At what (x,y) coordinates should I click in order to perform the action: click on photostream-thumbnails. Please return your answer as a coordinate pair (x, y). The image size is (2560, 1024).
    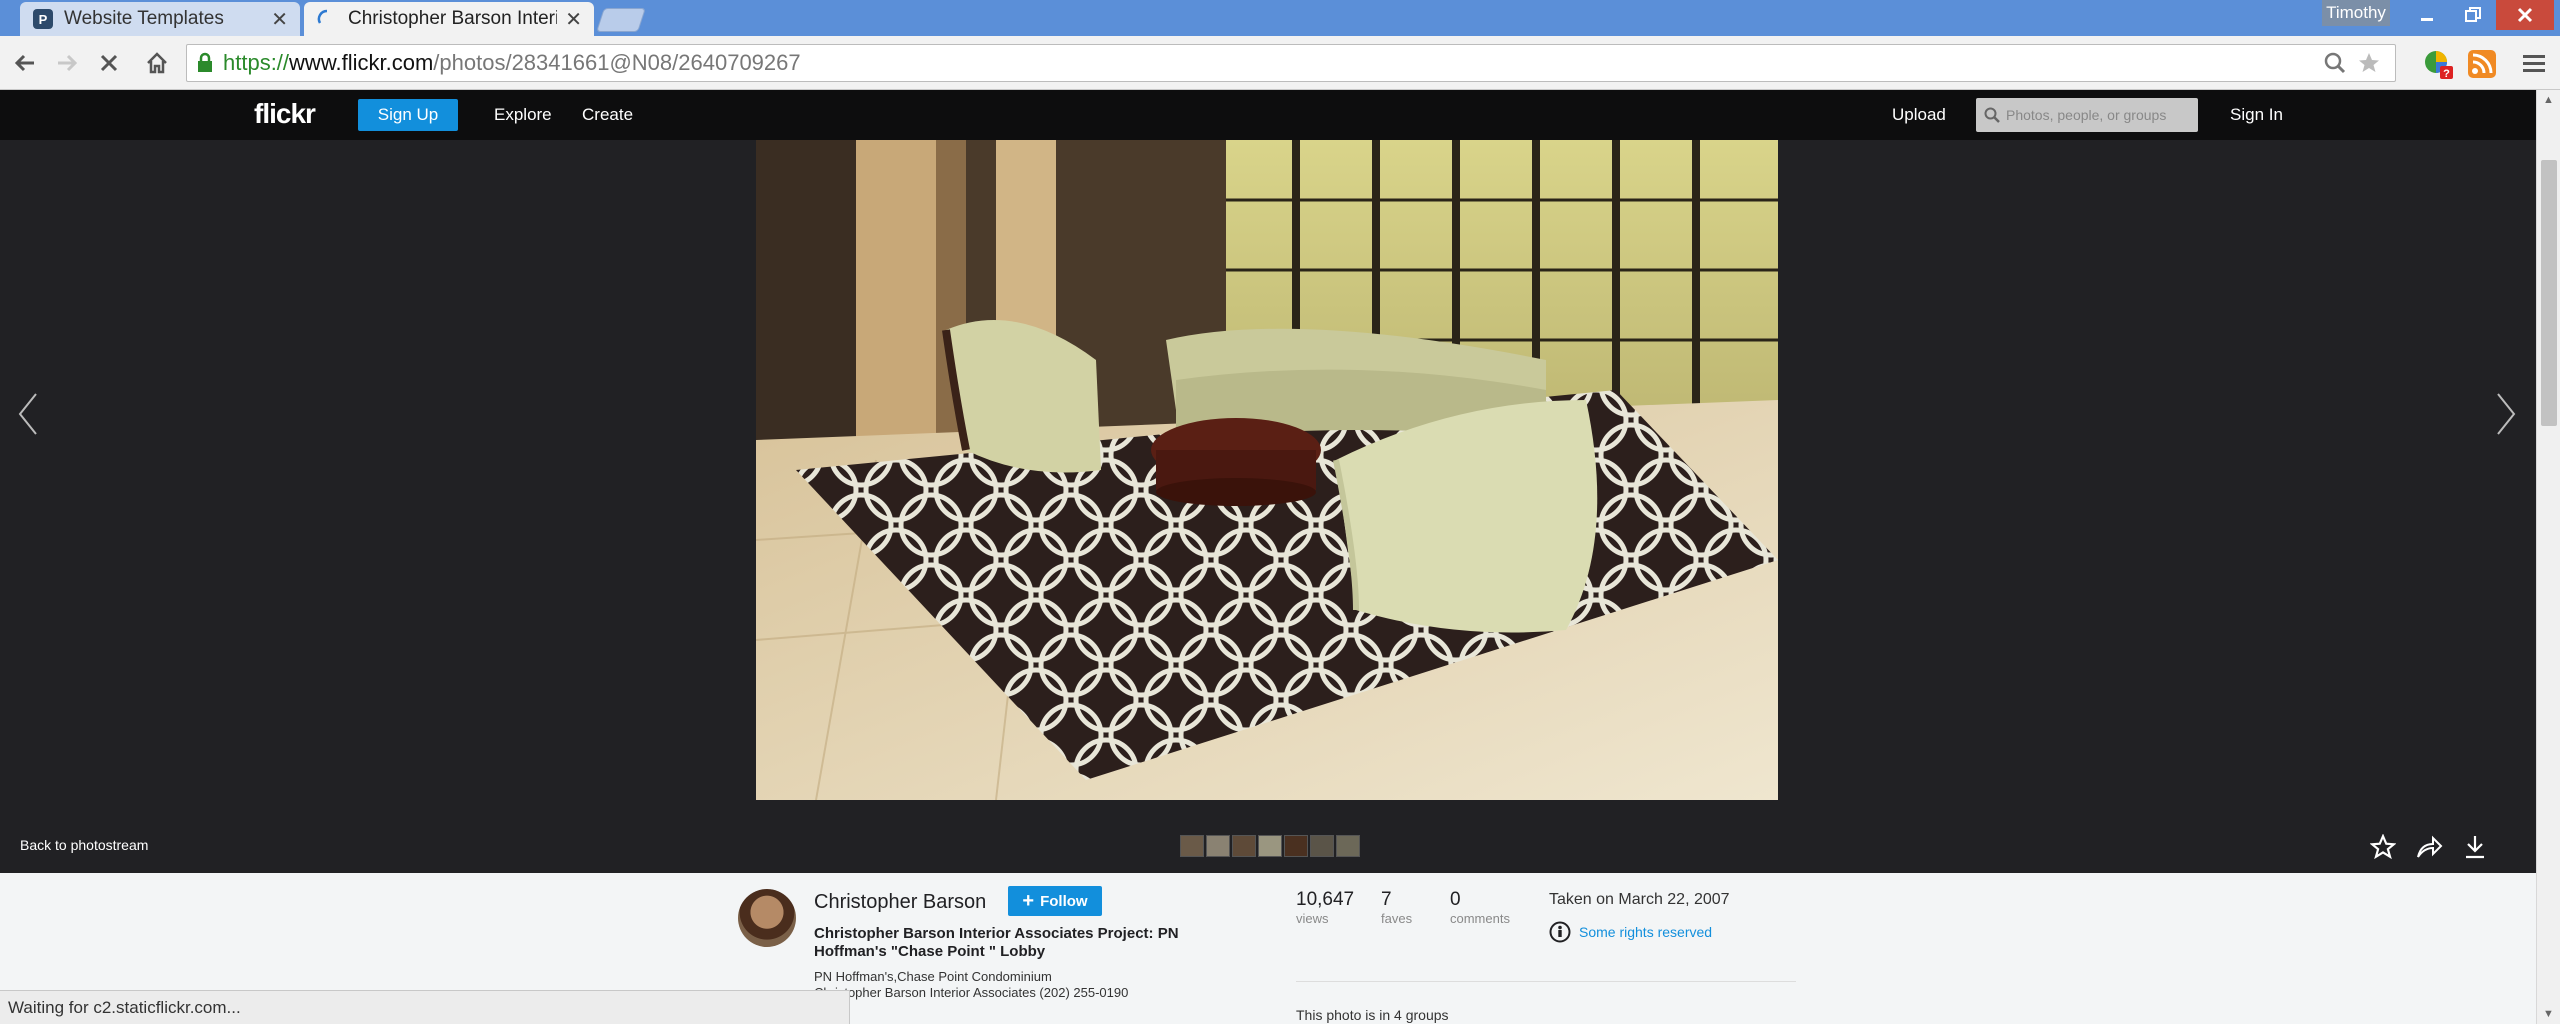
    Looking at the image, I should click on (1270, 846).